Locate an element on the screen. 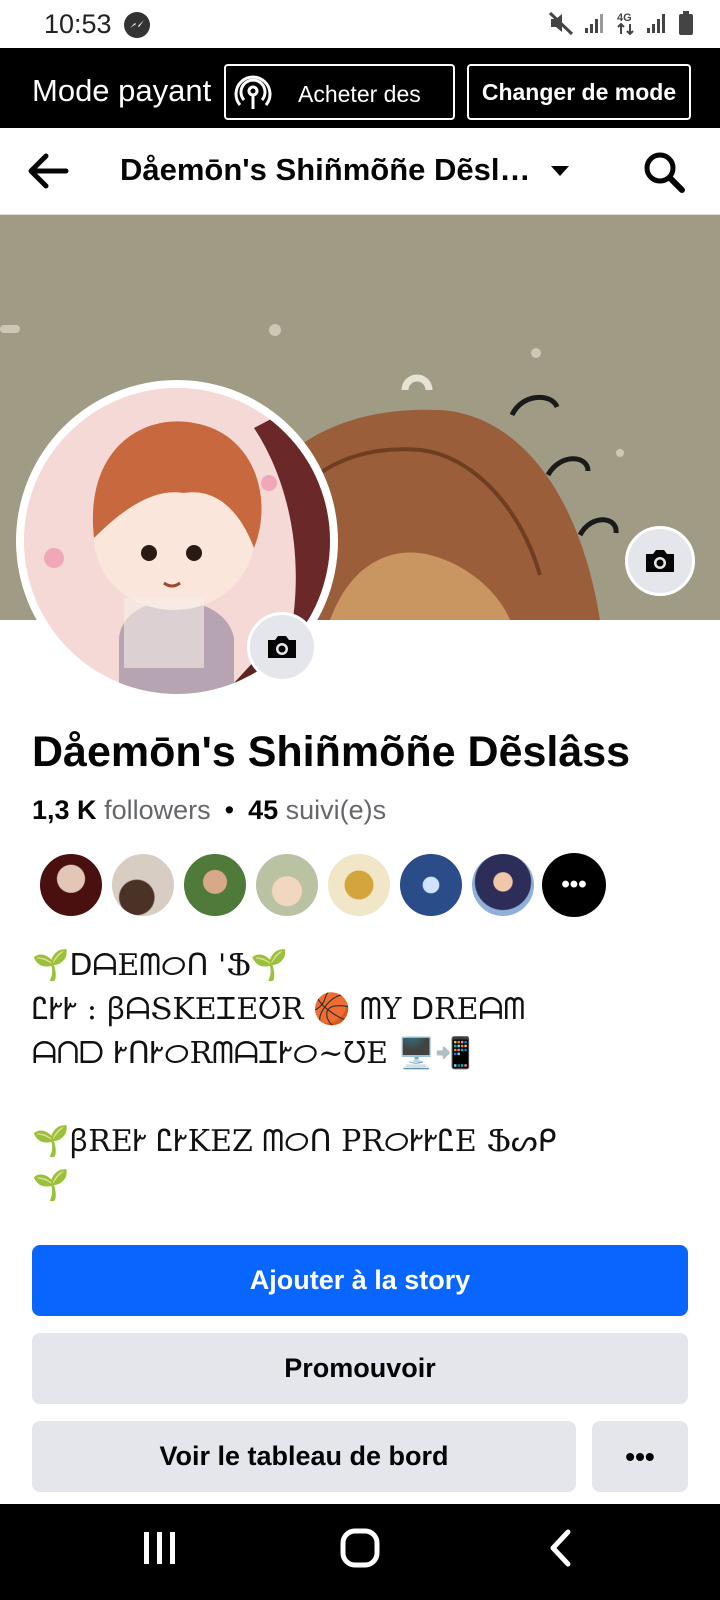 This screenshot has width=720, height=1600. page-title: Dåemōn's Shiñmõñe Dẽslâss is located at coordinates (330, 170).